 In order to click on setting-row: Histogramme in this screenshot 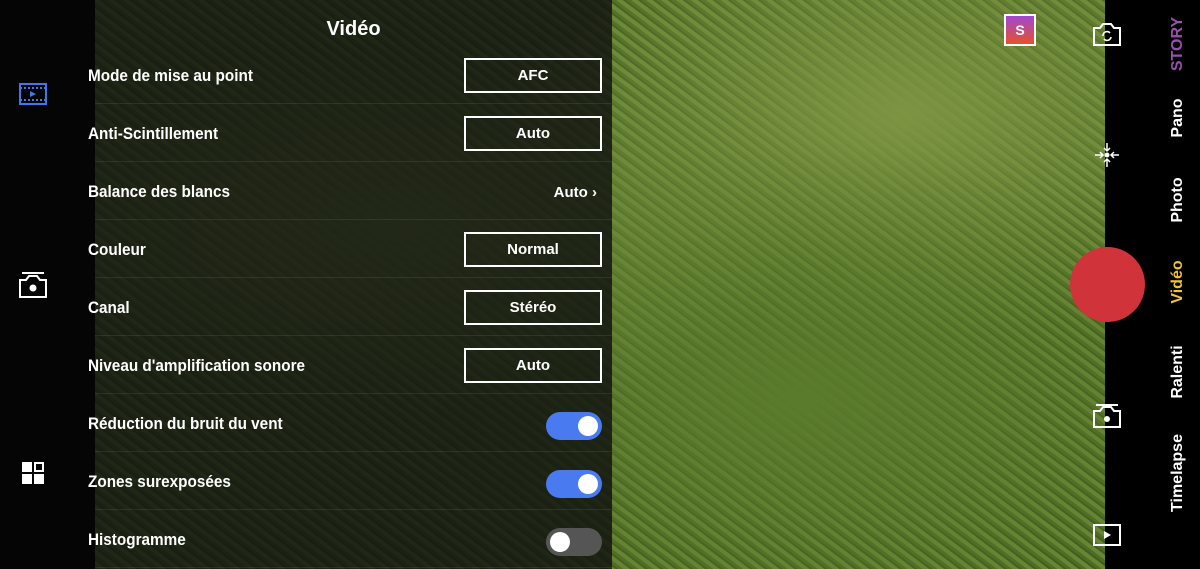, I will do `click(350, 539)`.